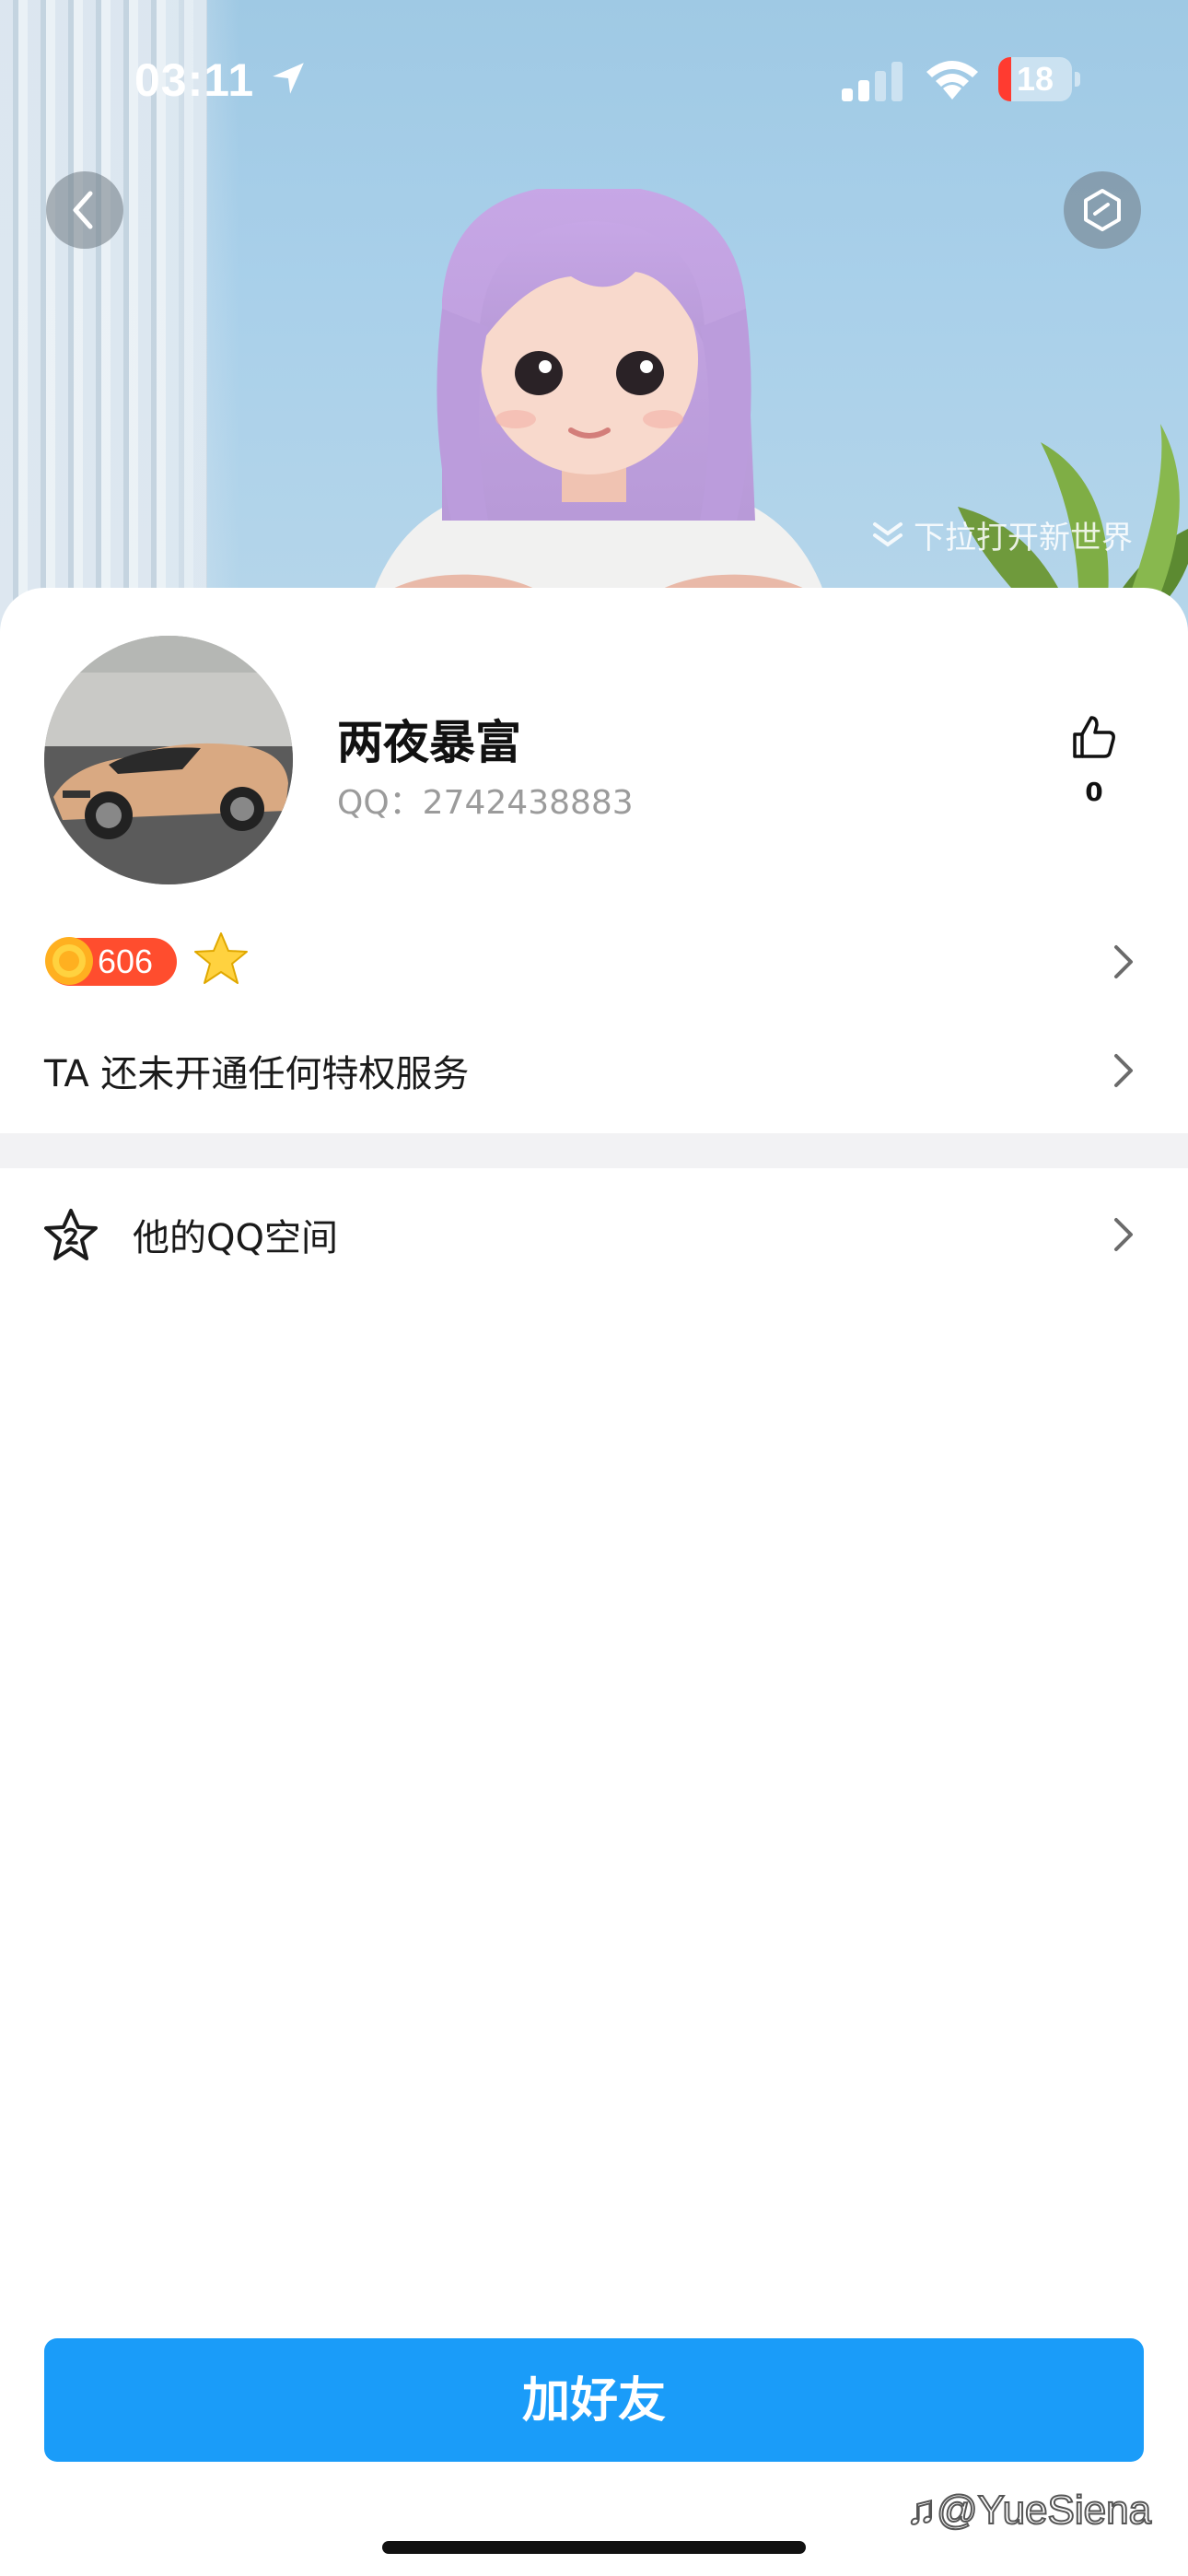 Image resolution: width=1188 pixels, height=2576 pixels. What do you see at coordinates (594, 2400) in the screenshot?
I see `add-friend-button: 加好友` at bounding box center [594, 2400].